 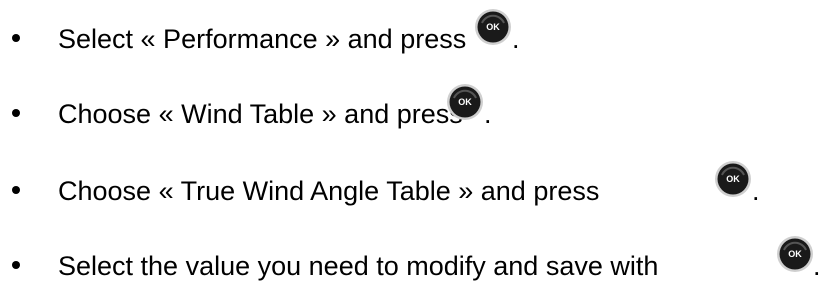 What do you see at coordinates (260, 114) in the screenshot?
I see `instruction-text: Choose « Wind Table » and press` at bounding box center [260, 114].